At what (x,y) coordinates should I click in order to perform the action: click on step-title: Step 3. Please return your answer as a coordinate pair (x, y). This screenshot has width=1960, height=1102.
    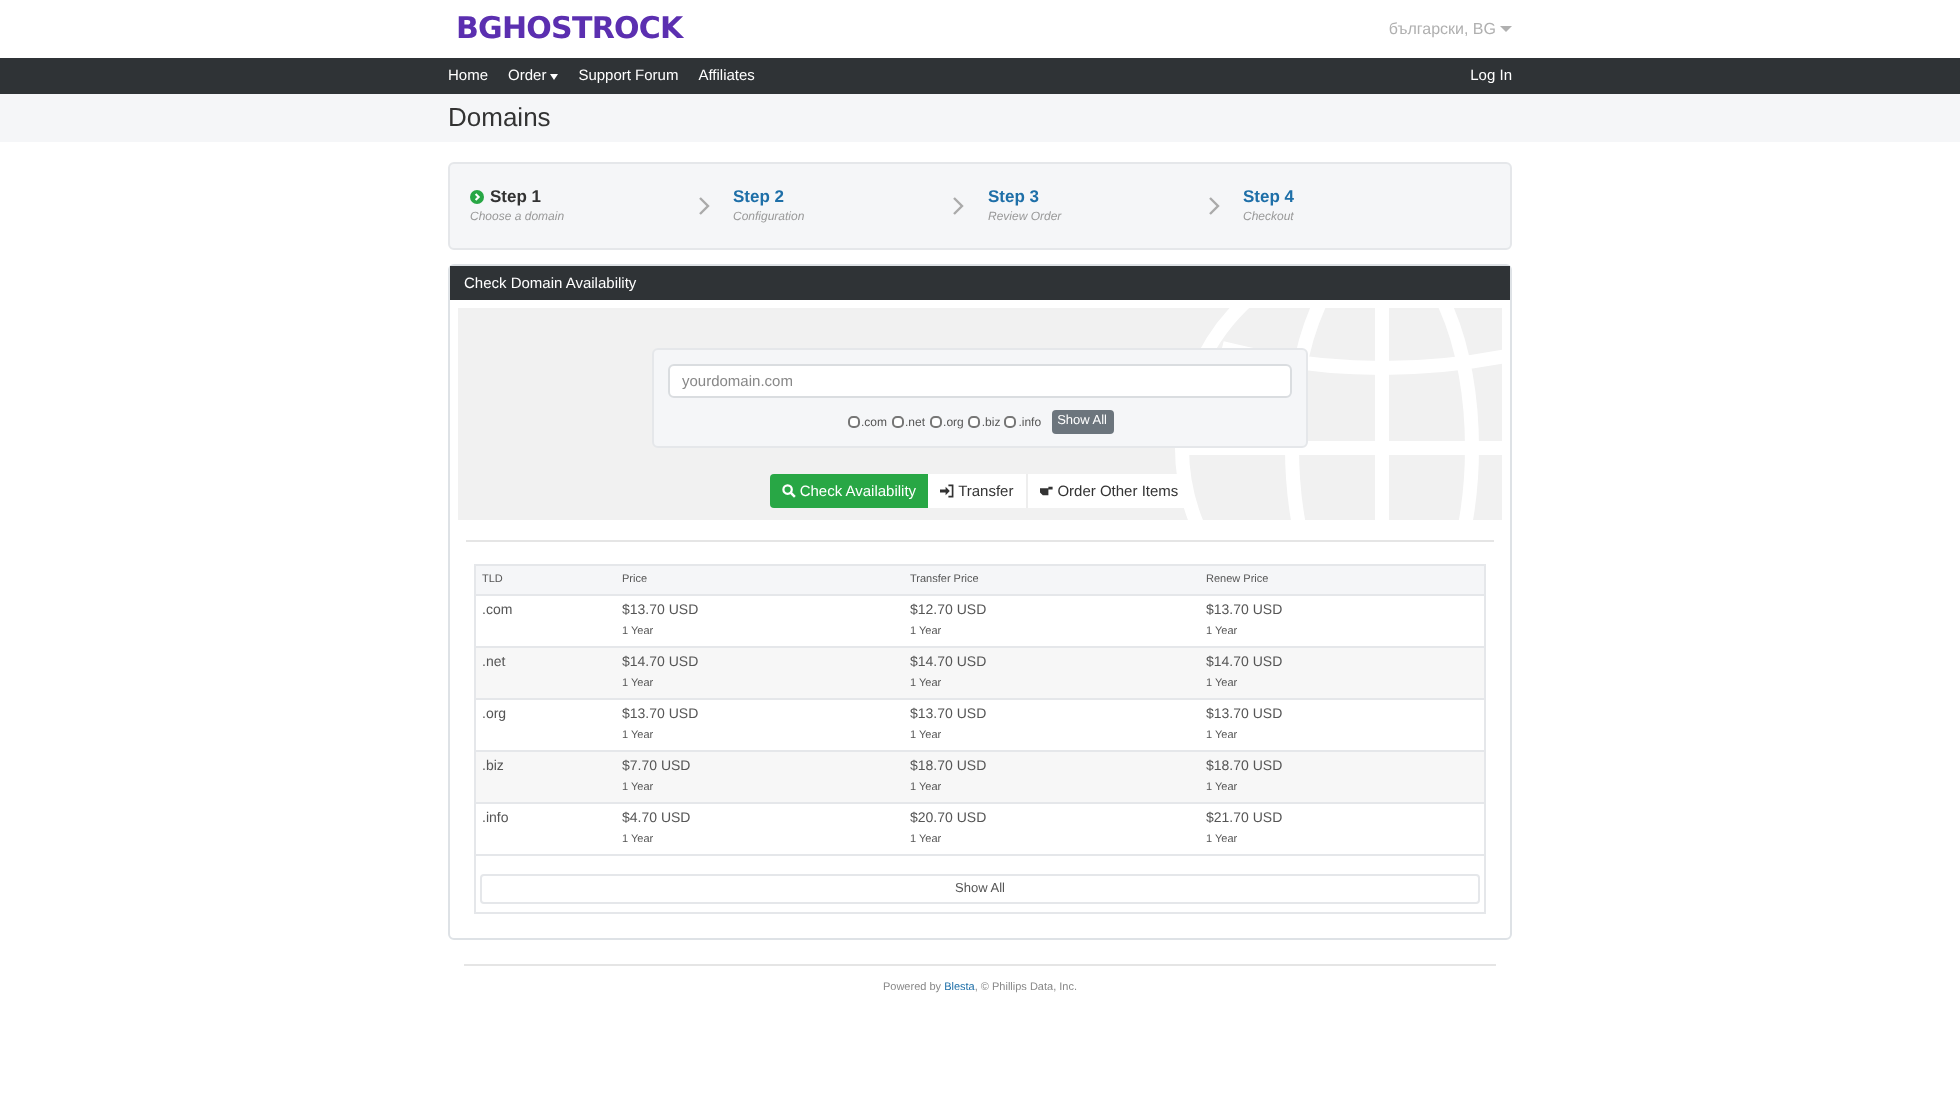
    Looking at the image, I should click on (1014, 197).